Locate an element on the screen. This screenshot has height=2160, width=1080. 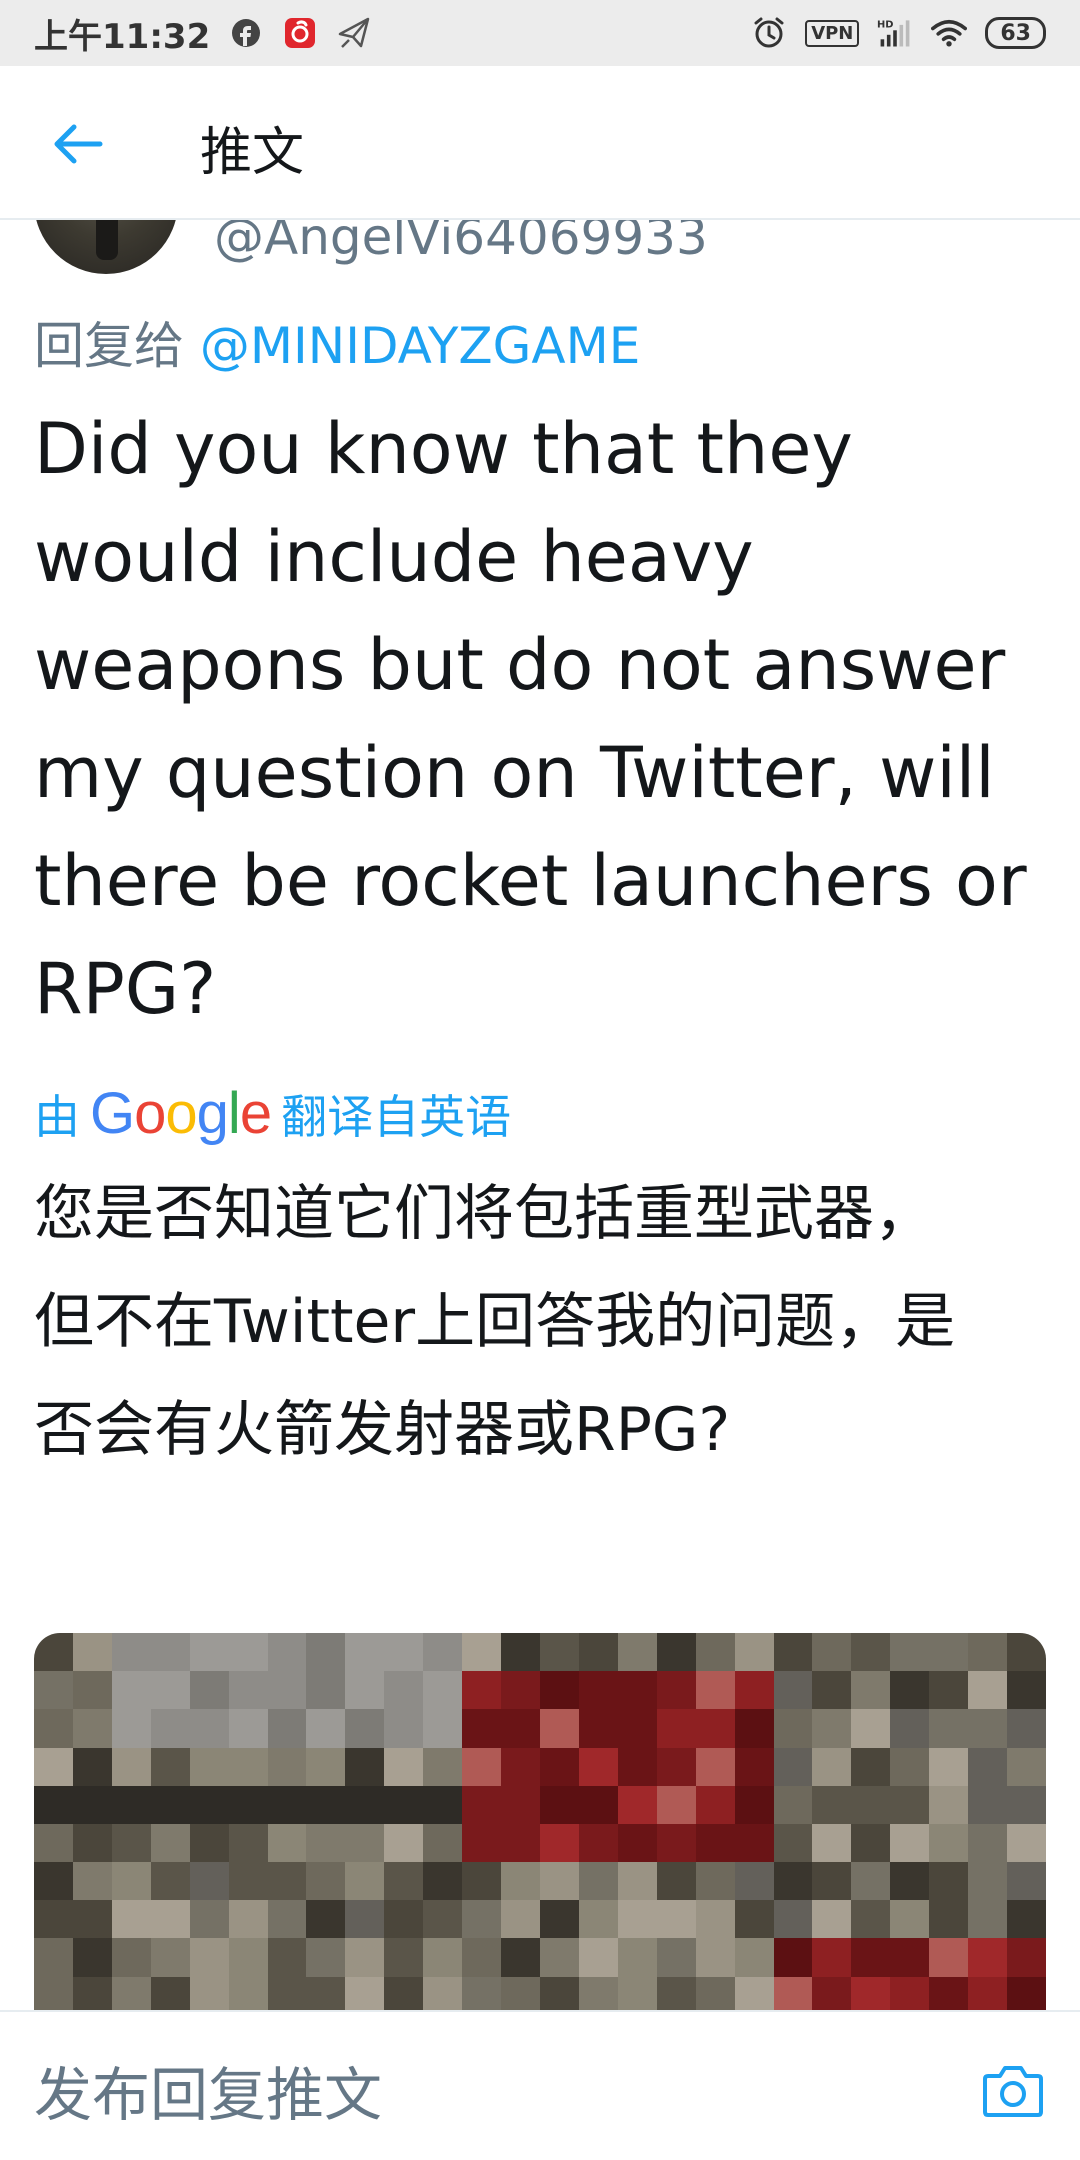
user-handle: @AngelVi64069933 is located at coordinates (461, 243).